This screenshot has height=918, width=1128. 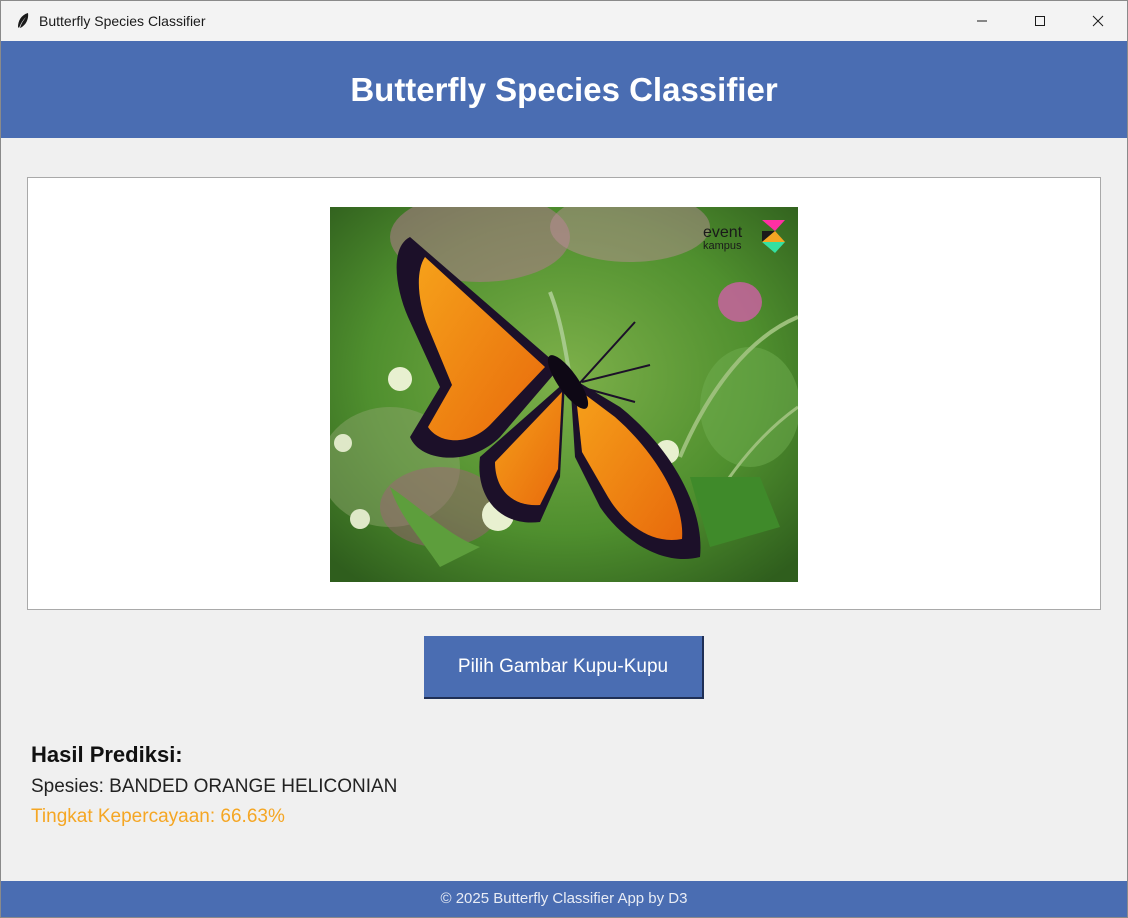 I want to click on feather-icon, so click(x=23, y=20).